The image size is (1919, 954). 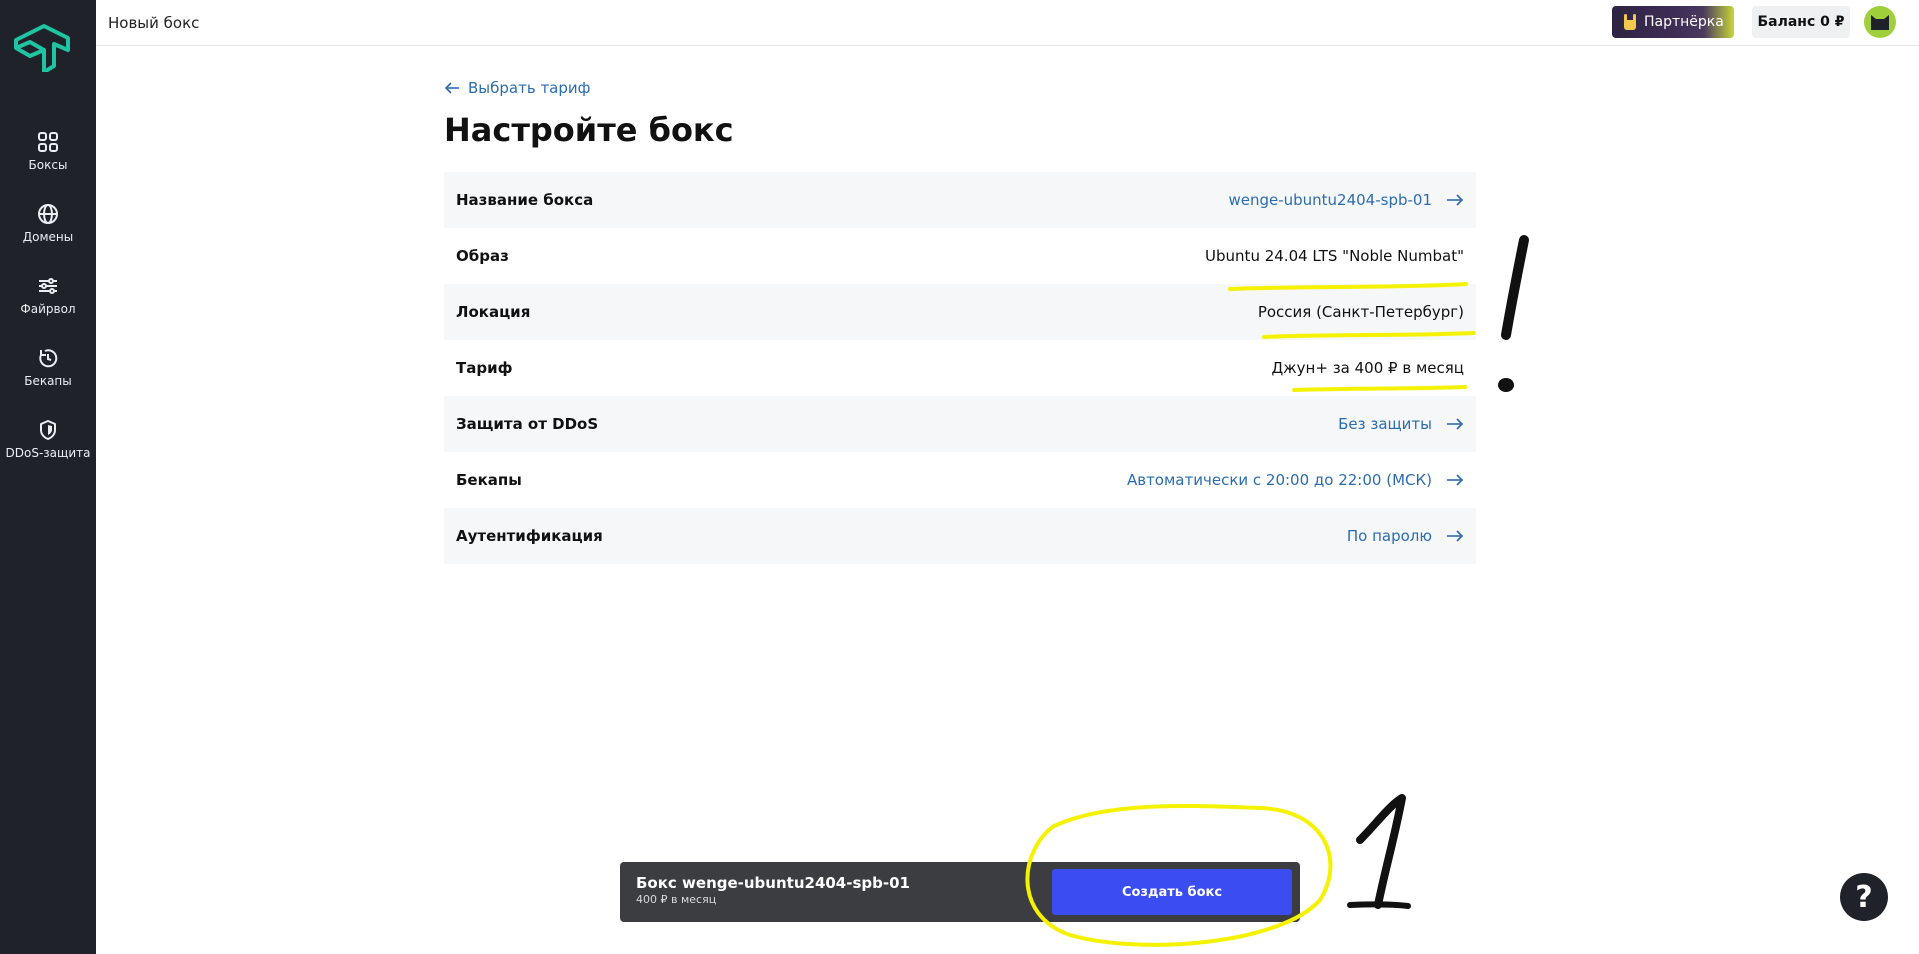 I want to click on back-link-label: Выбрать тариф, so click(x=529, y=88).